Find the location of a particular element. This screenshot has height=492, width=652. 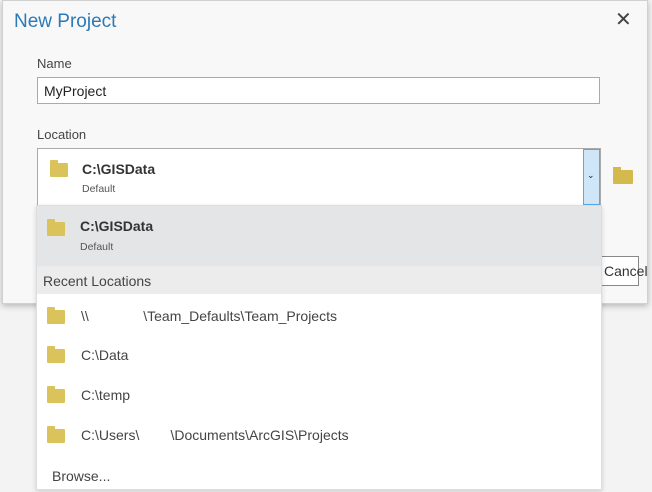

recent-location-item: \\ \Team_Defaults\Team_Projects is located at coordinates (319, 316).